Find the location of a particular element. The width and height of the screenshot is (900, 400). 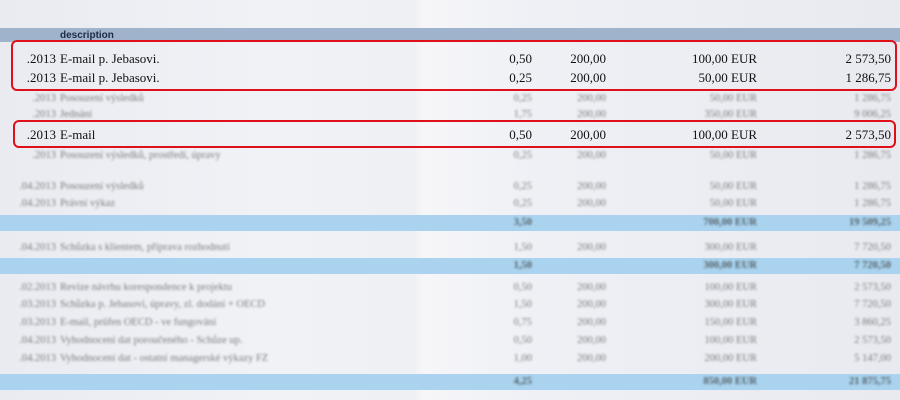

subtotal-total: 21 875,75 is located at coordinates (870, 381).